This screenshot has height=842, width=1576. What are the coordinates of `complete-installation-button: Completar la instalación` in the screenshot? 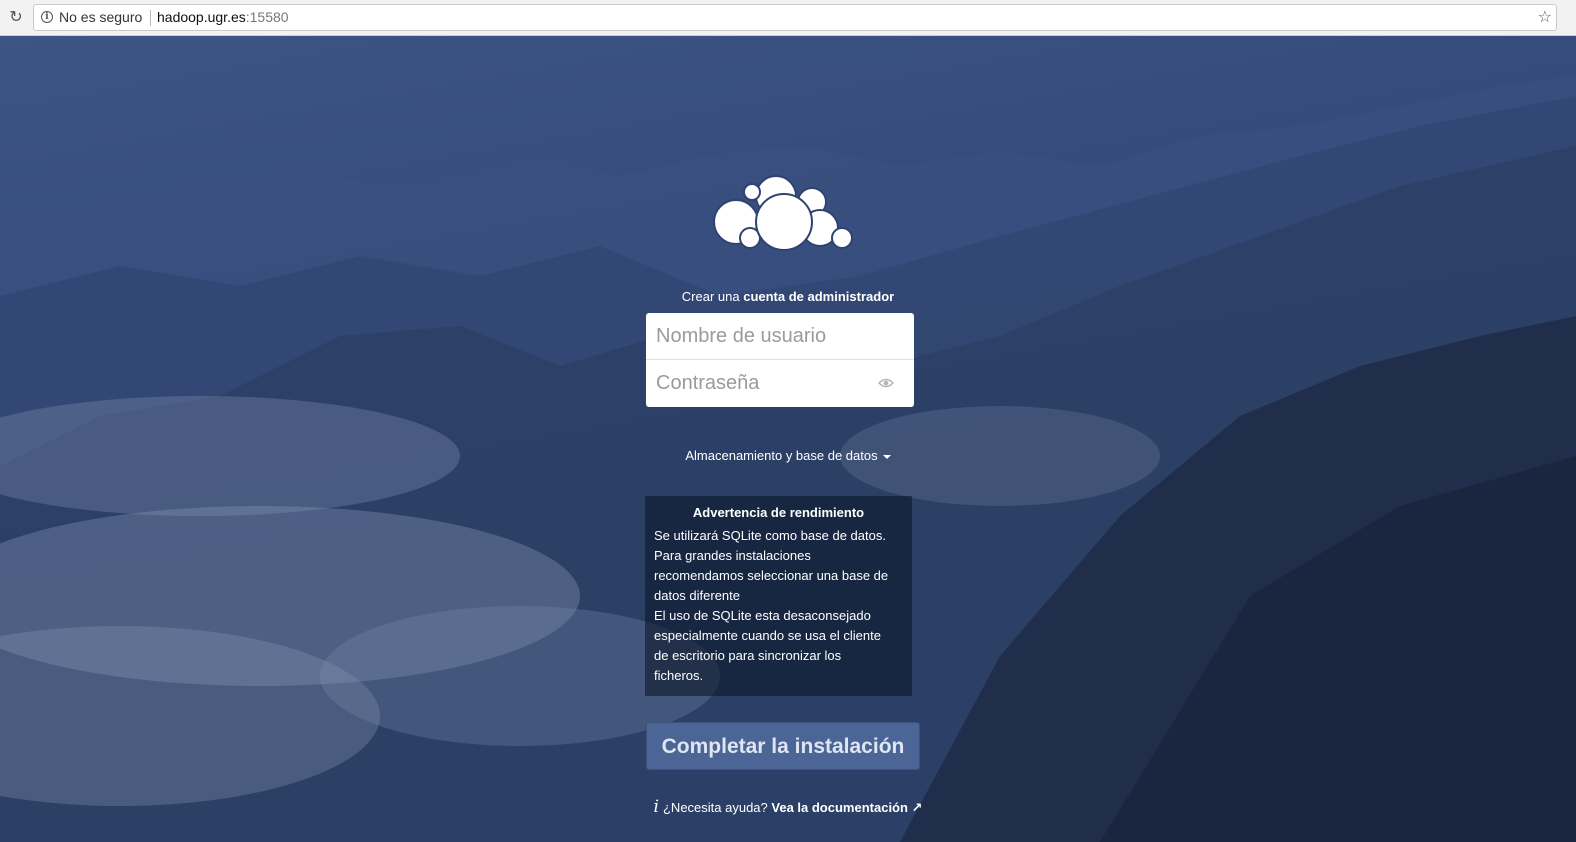 It's located at (783, 746).